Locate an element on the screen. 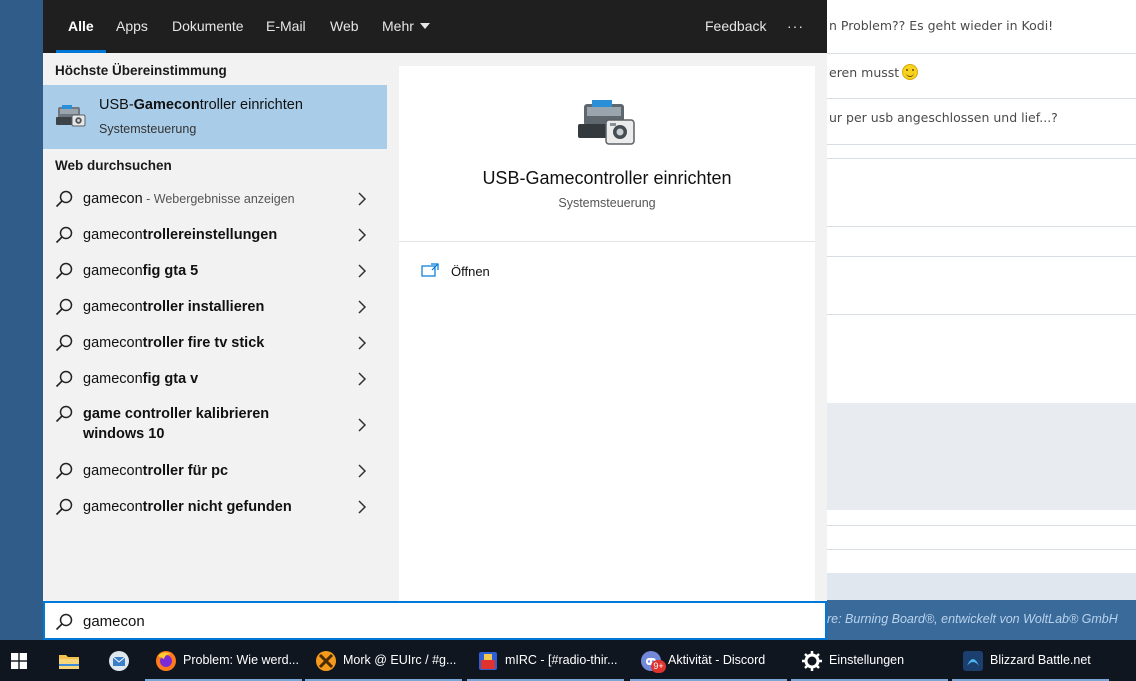 Image resolution: width=1136 pixels, height=681 pixels. feedback-button: Feedback is located at coordinates (735, 26).